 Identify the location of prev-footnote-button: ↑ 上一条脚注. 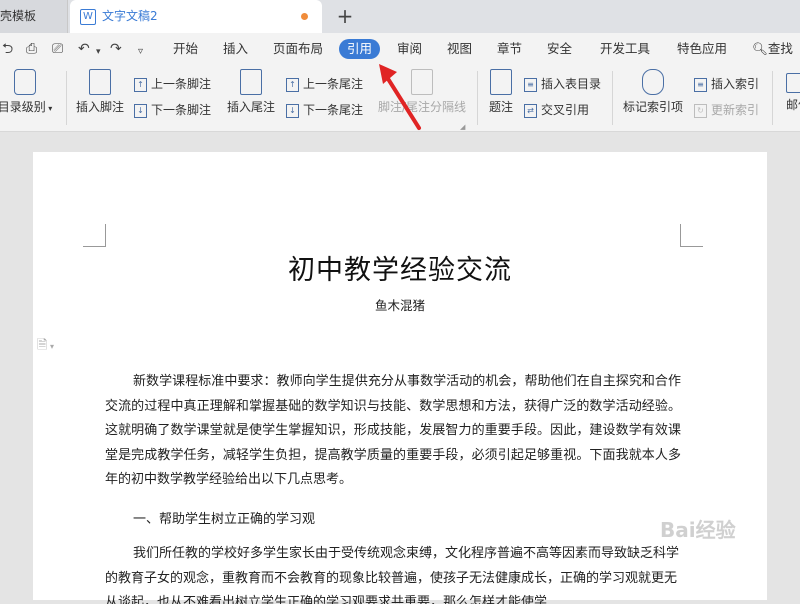
(172, 83).